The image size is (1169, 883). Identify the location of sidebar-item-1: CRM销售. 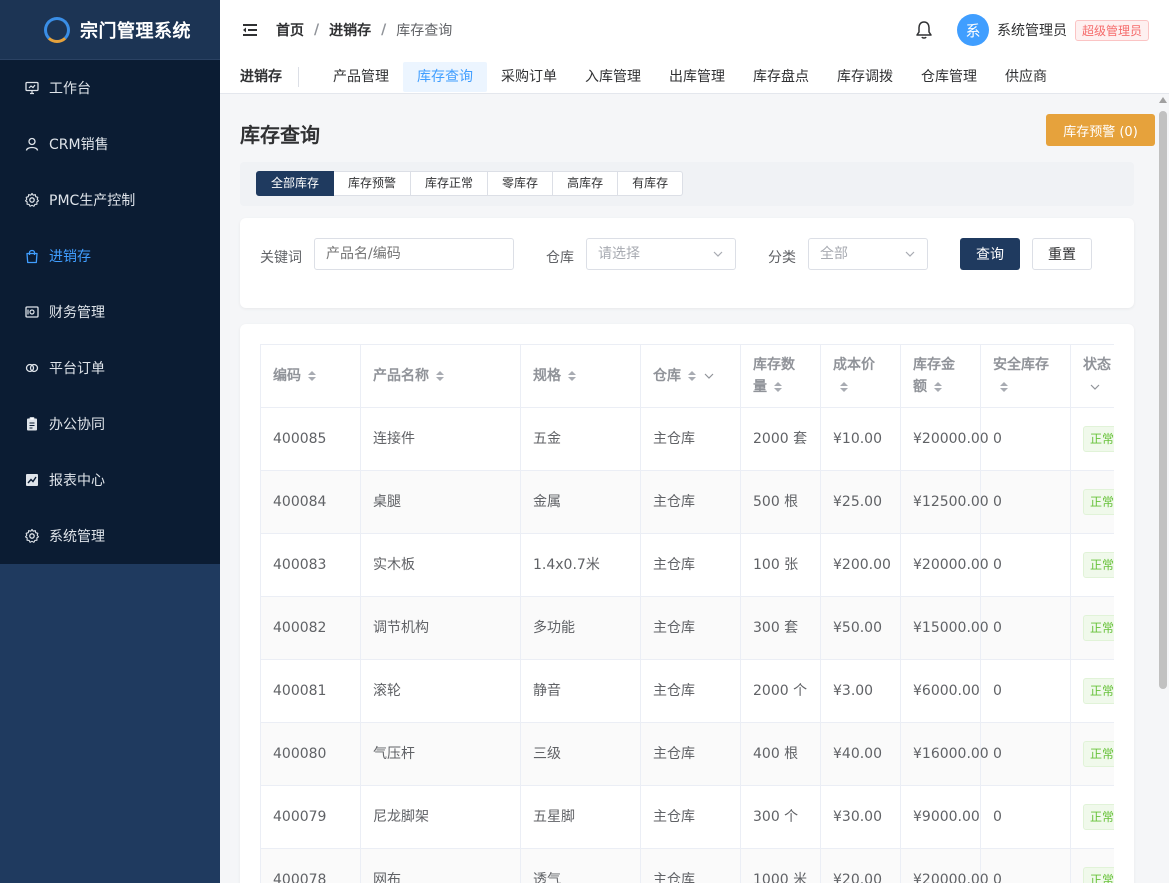
(110, 144).